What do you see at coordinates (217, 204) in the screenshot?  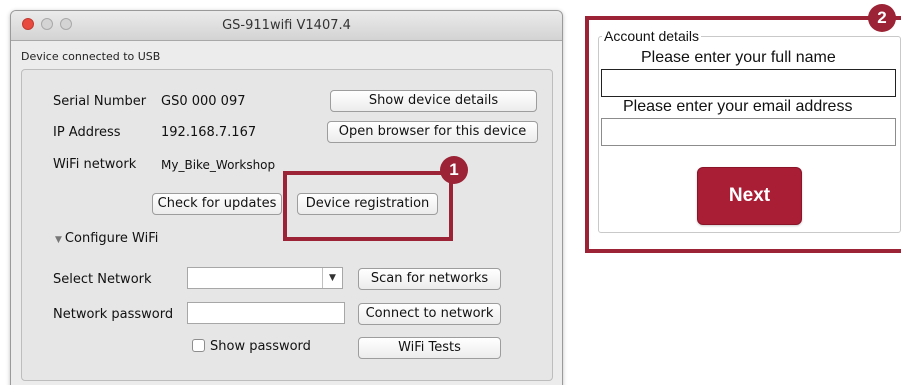 I see `check-for-updates-button: Check for updates` at bounding box center [217, 204].